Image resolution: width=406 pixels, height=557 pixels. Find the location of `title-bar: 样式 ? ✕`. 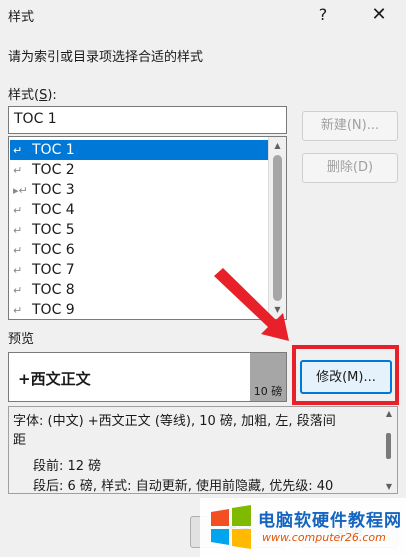

title-bar: 样式 ? ✕ is located at coordinates (203, 16).